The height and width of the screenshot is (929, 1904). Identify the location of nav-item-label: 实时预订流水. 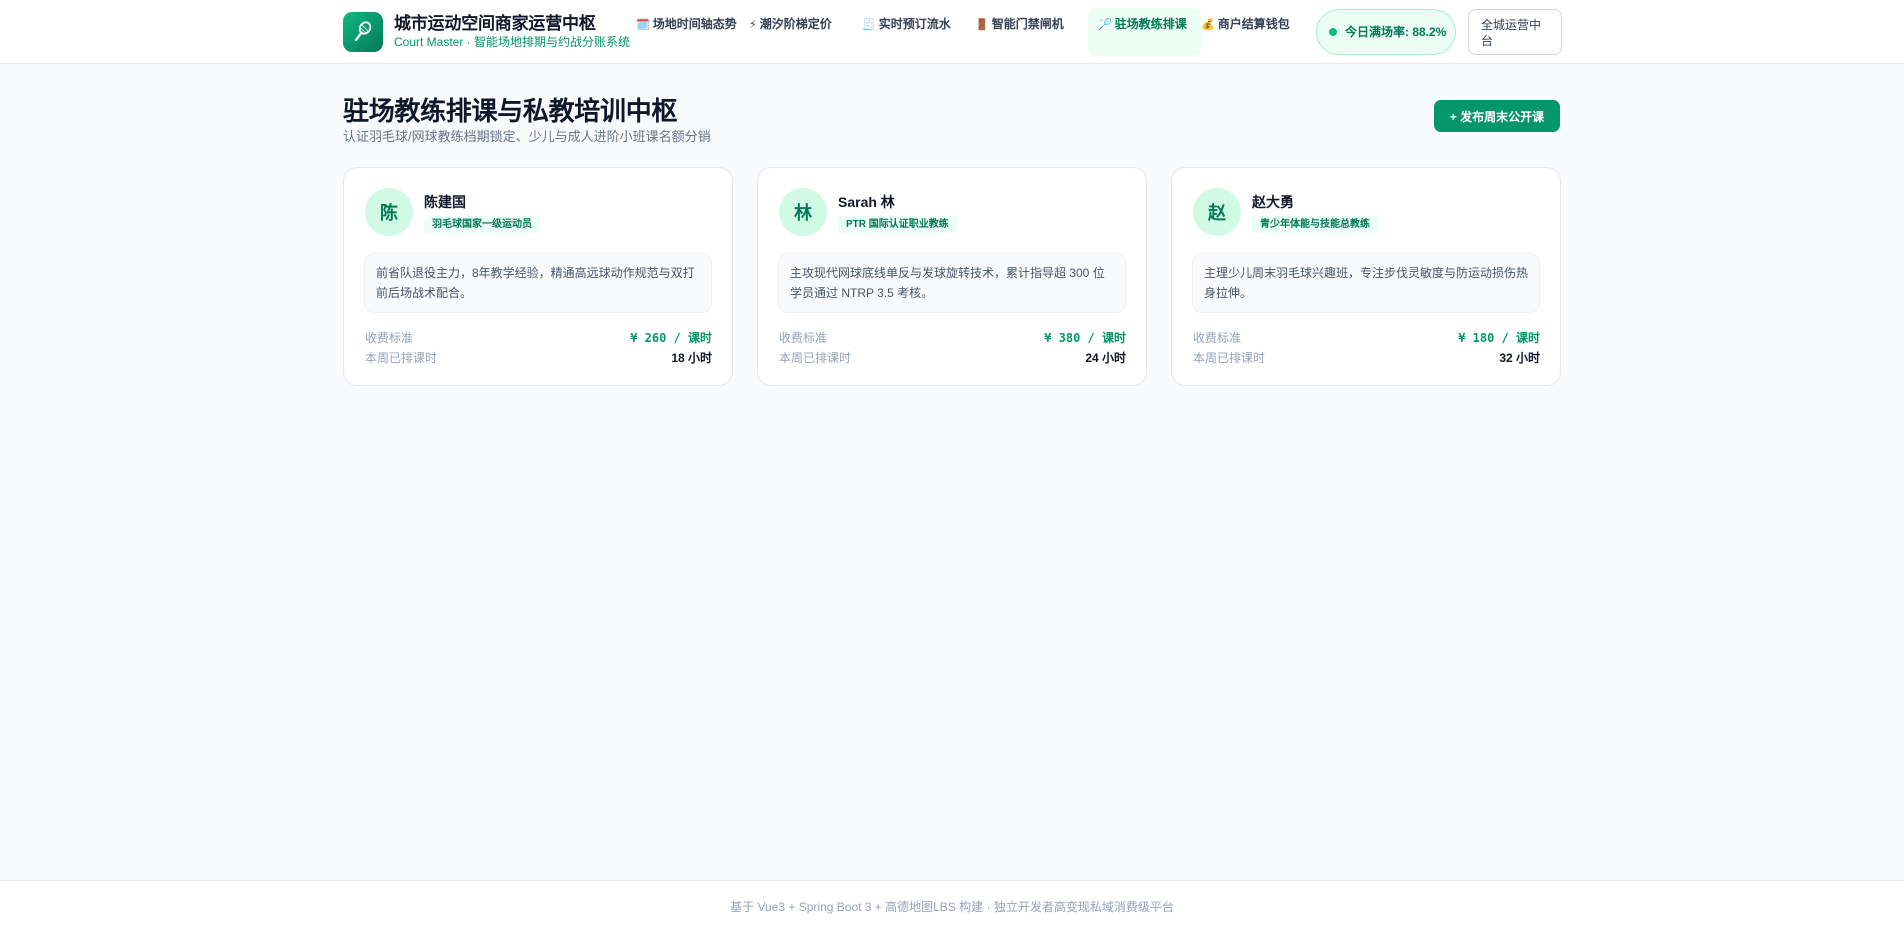
(914, 24).